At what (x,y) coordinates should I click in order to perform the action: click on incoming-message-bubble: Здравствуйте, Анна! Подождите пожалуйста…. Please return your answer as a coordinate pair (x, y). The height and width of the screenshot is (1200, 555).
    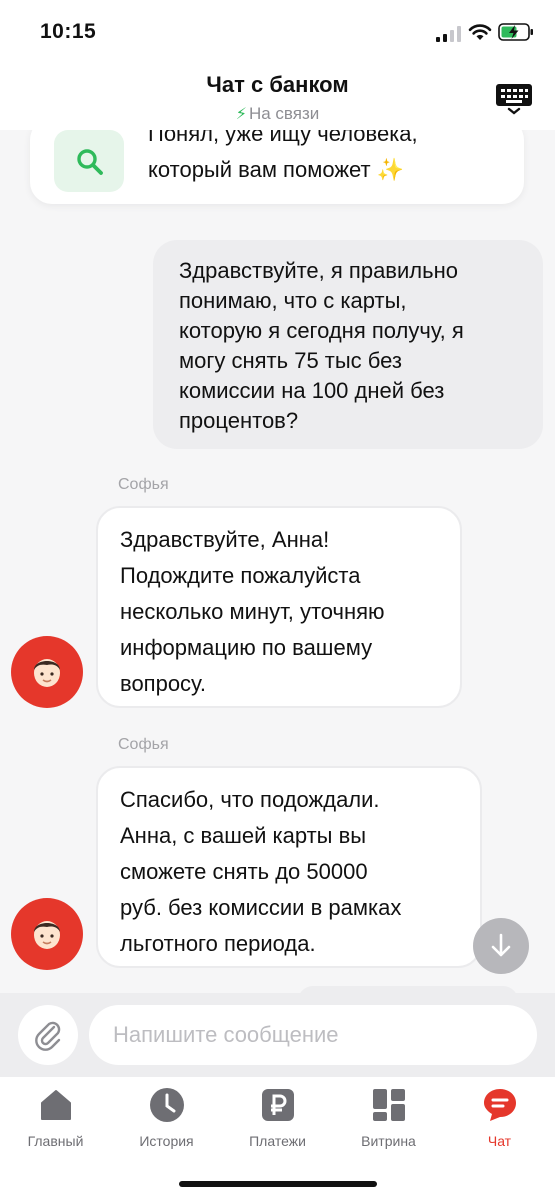
    Looking at the image, I should click on (279, 607).